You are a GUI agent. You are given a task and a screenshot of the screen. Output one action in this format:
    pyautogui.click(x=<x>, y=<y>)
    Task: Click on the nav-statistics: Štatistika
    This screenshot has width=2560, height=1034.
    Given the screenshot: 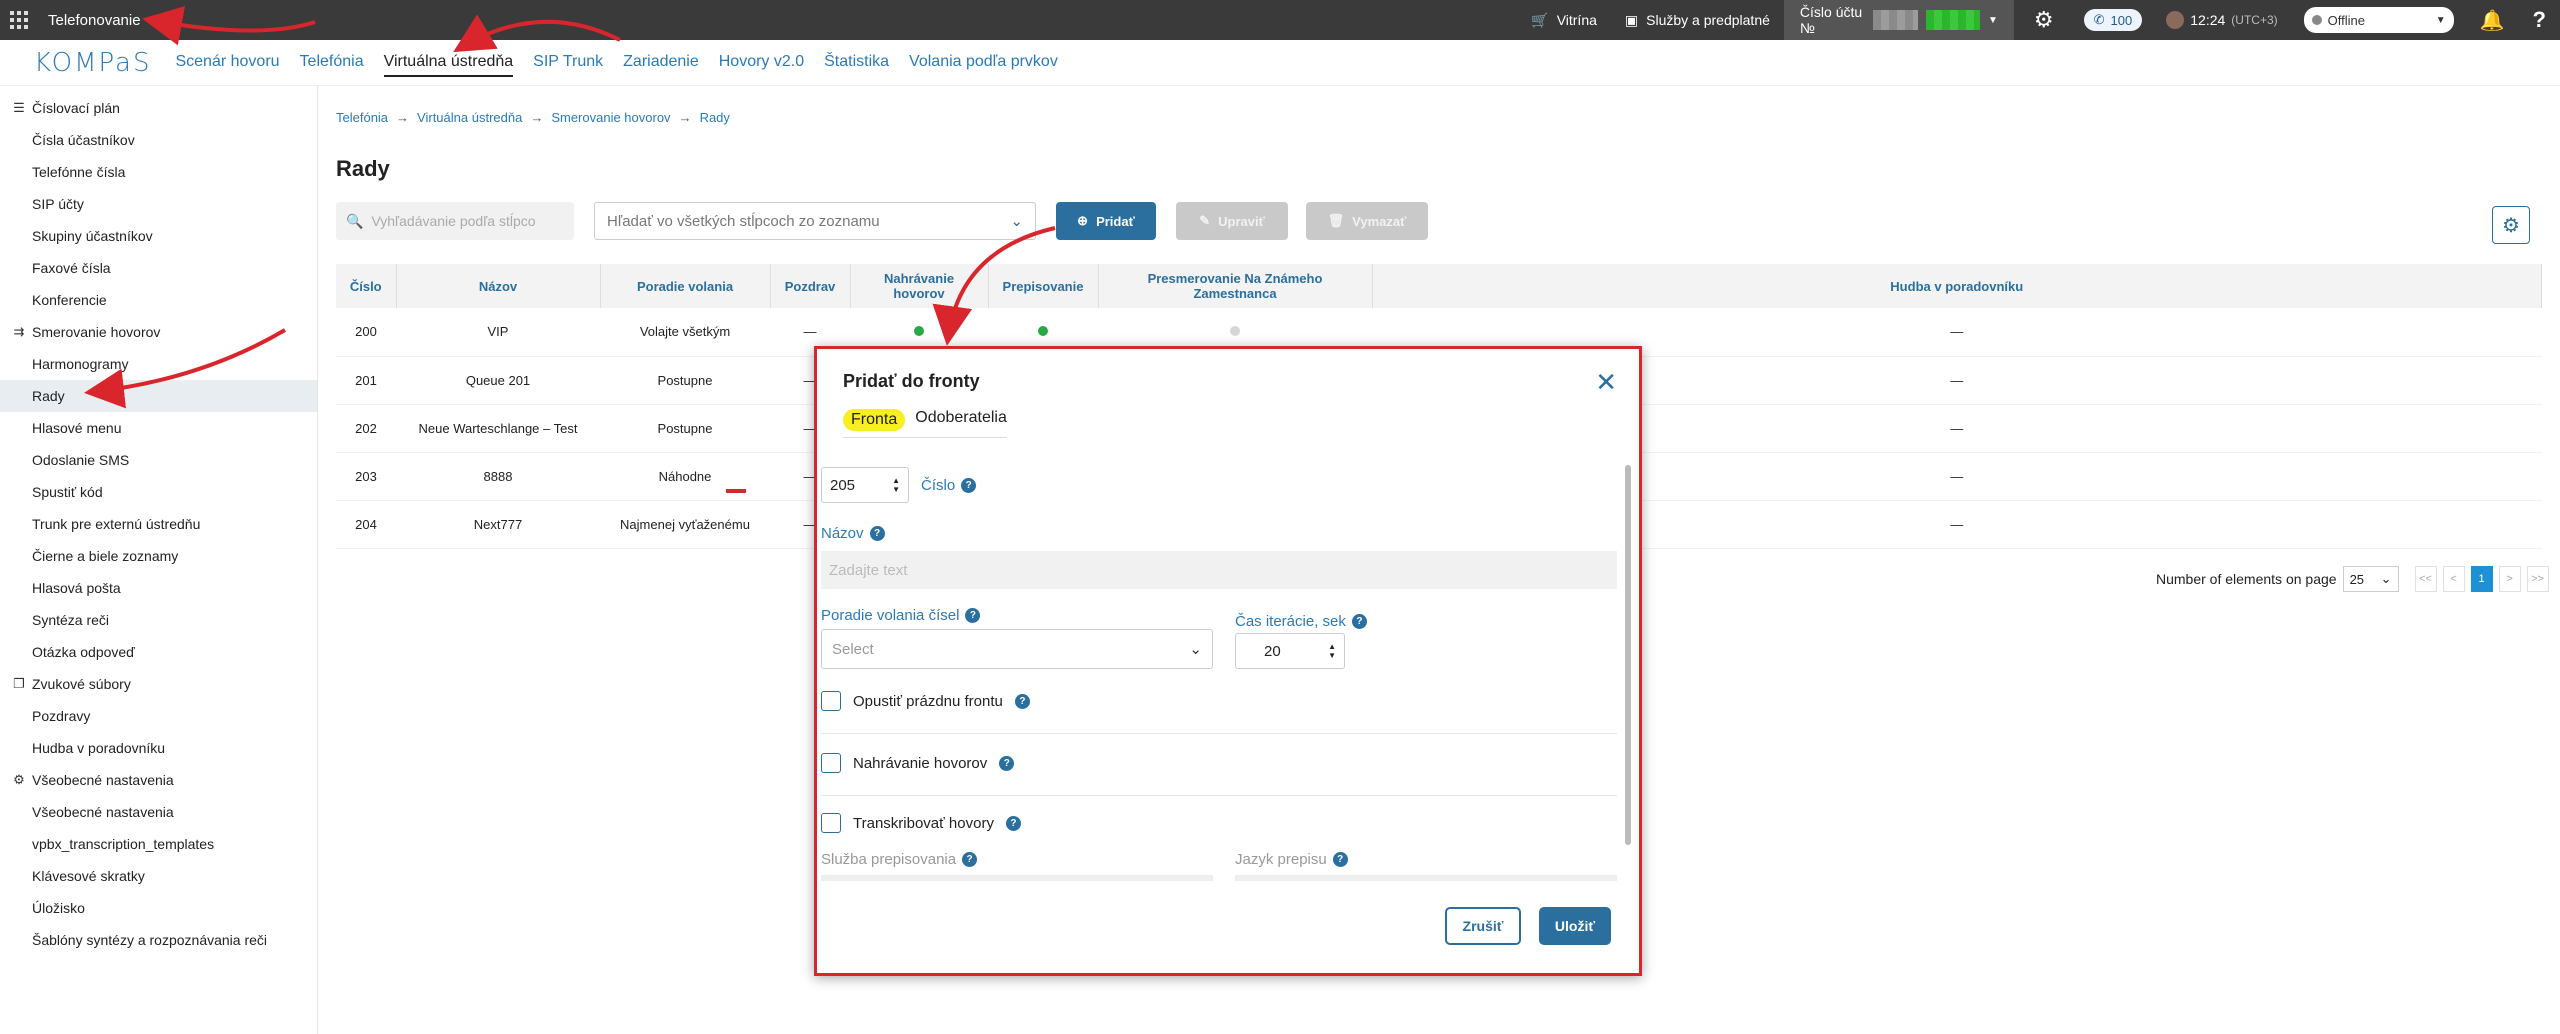 What is the action you would take?
    pyautogui.click(x=856, y=63)
    